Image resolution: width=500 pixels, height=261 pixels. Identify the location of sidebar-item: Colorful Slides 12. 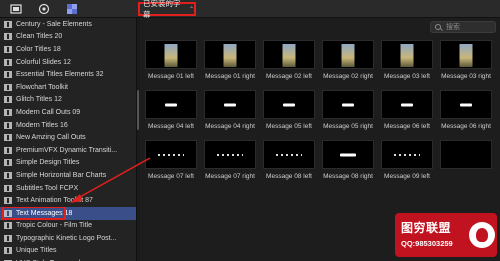
(68, 62).